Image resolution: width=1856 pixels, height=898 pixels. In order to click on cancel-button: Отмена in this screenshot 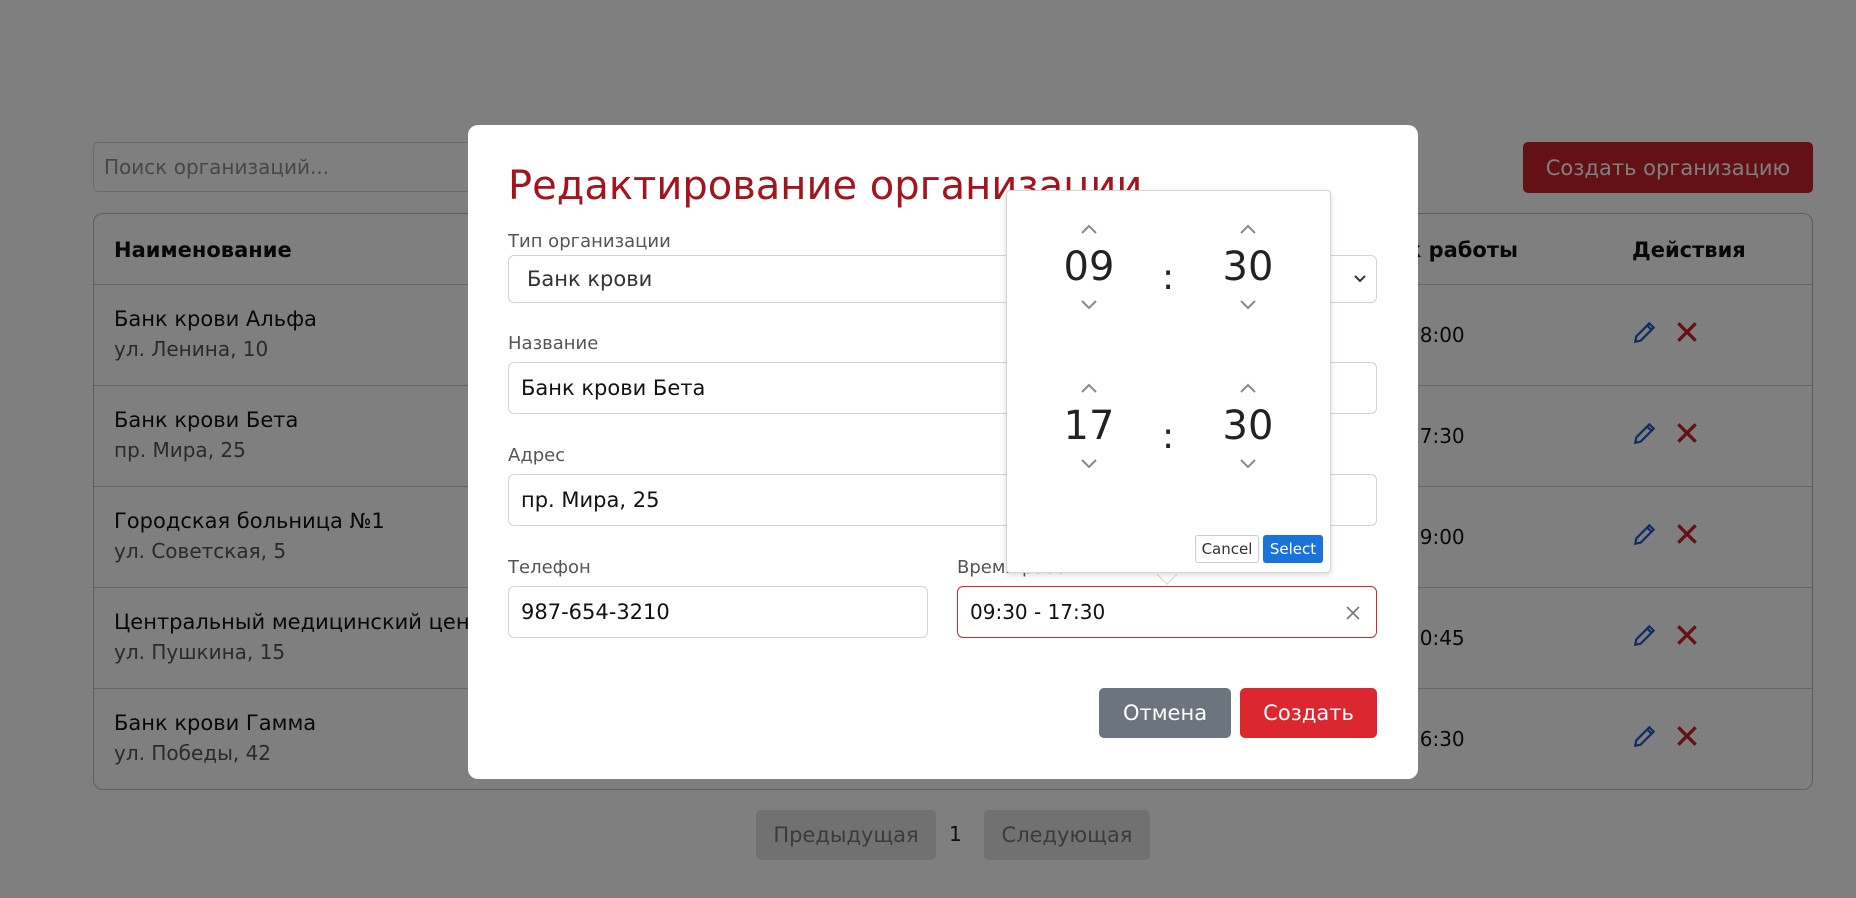, I will do `click(1165, 713)`.